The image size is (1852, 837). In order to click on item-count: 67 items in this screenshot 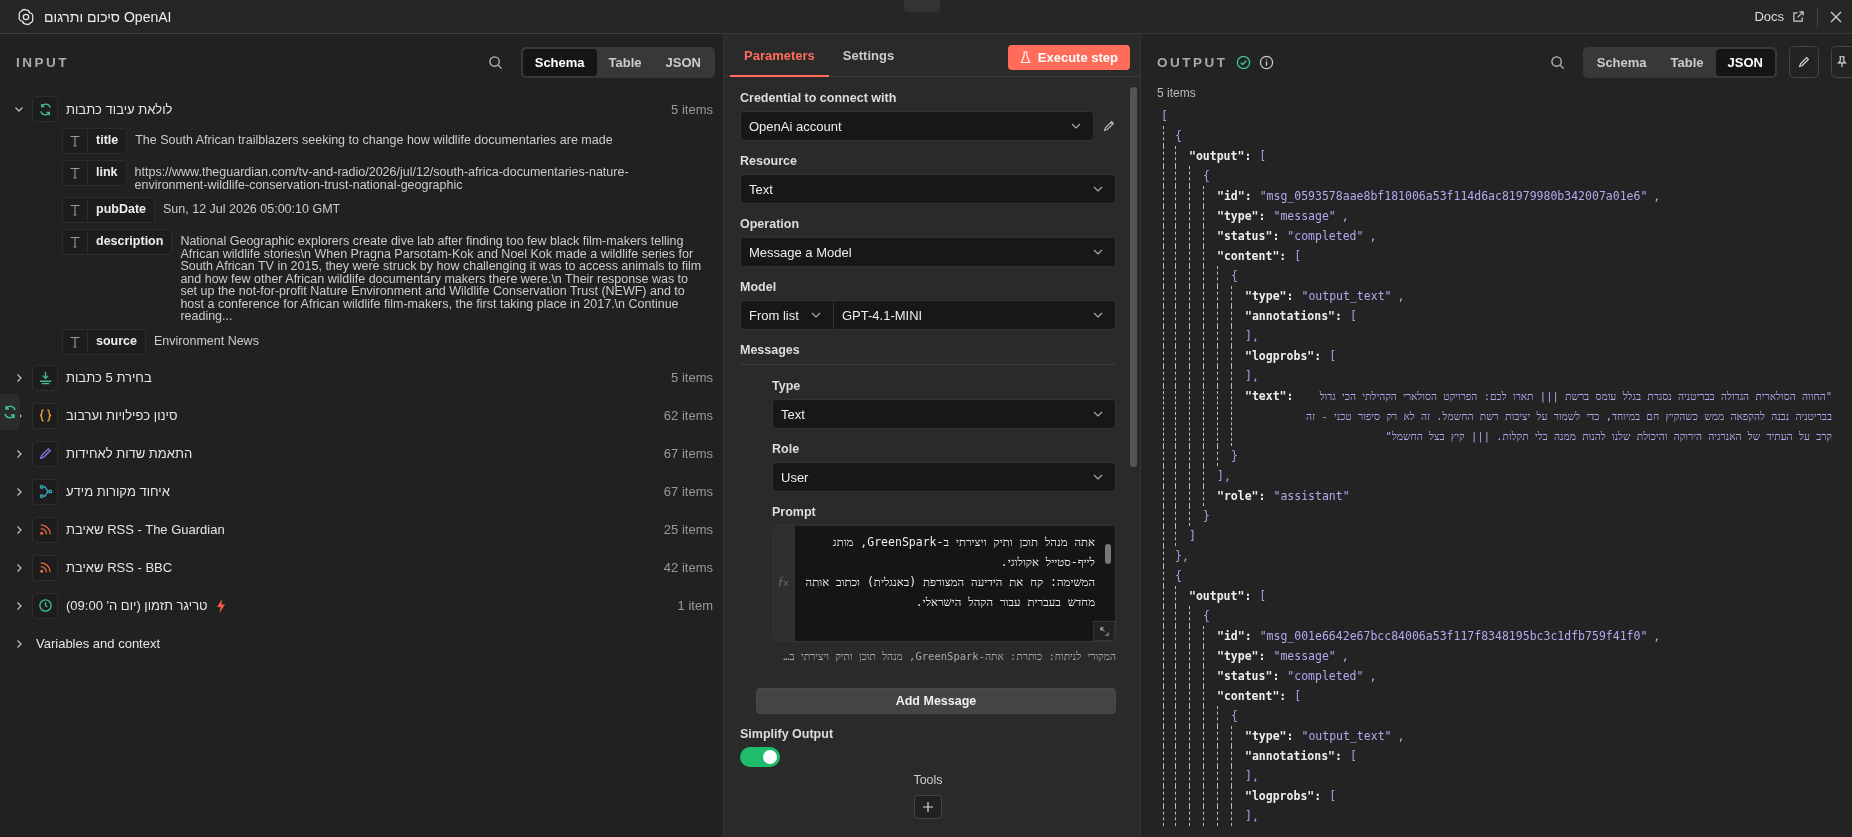, I will do `click(688, 453)`.